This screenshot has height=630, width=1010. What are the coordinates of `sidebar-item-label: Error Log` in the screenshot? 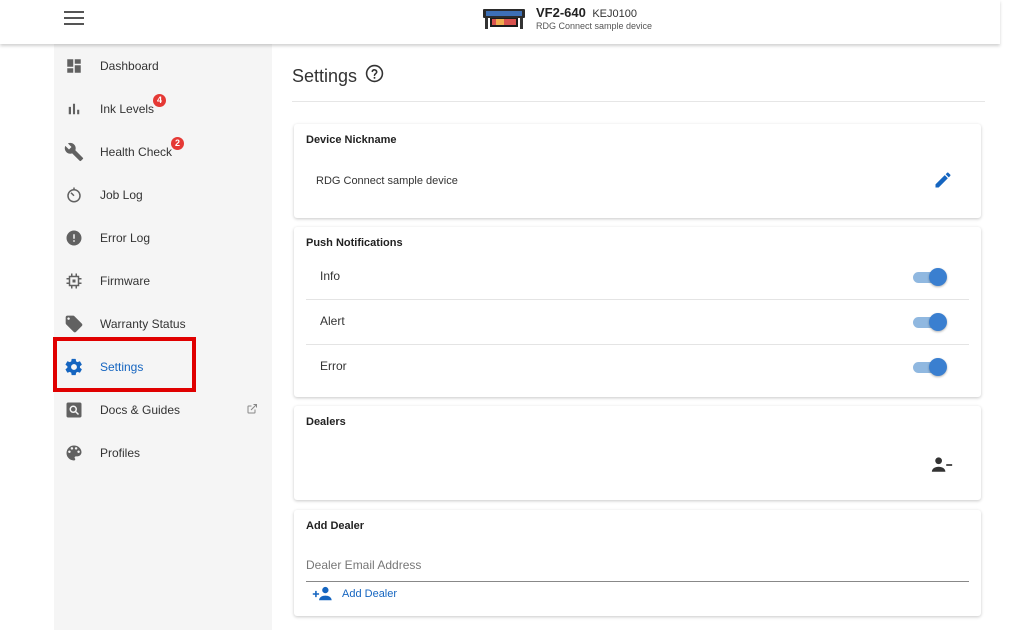 It's located at (125, 237).